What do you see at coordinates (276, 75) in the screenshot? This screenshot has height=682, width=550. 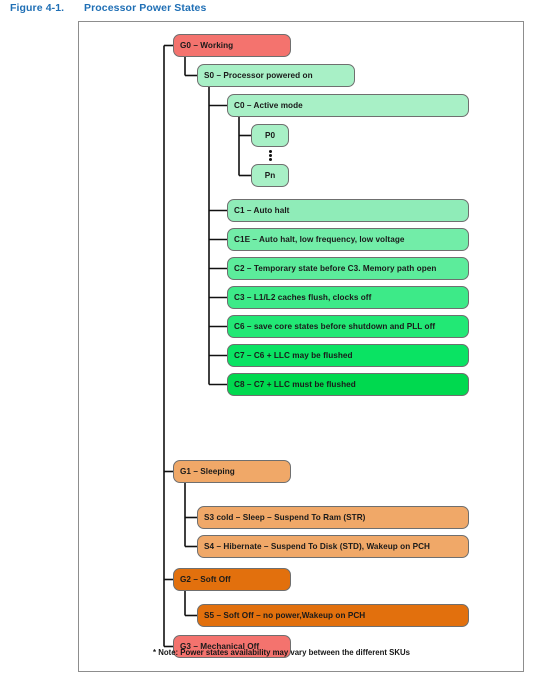 I see `node-s0: S0 – Processor powered on` at bounding box center [276, 75].